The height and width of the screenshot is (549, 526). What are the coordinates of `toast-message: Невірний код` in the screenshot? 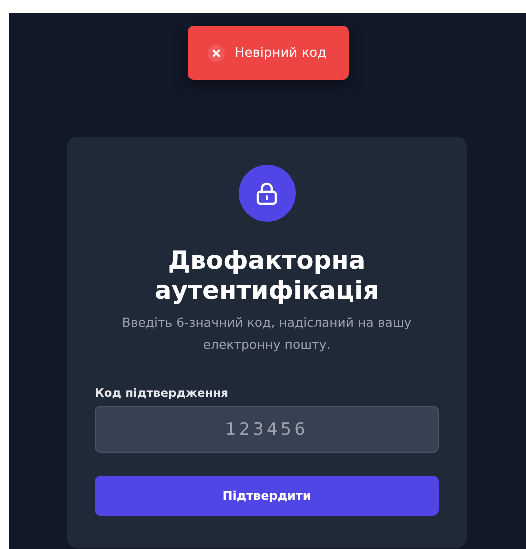 It's located at (281, 53).